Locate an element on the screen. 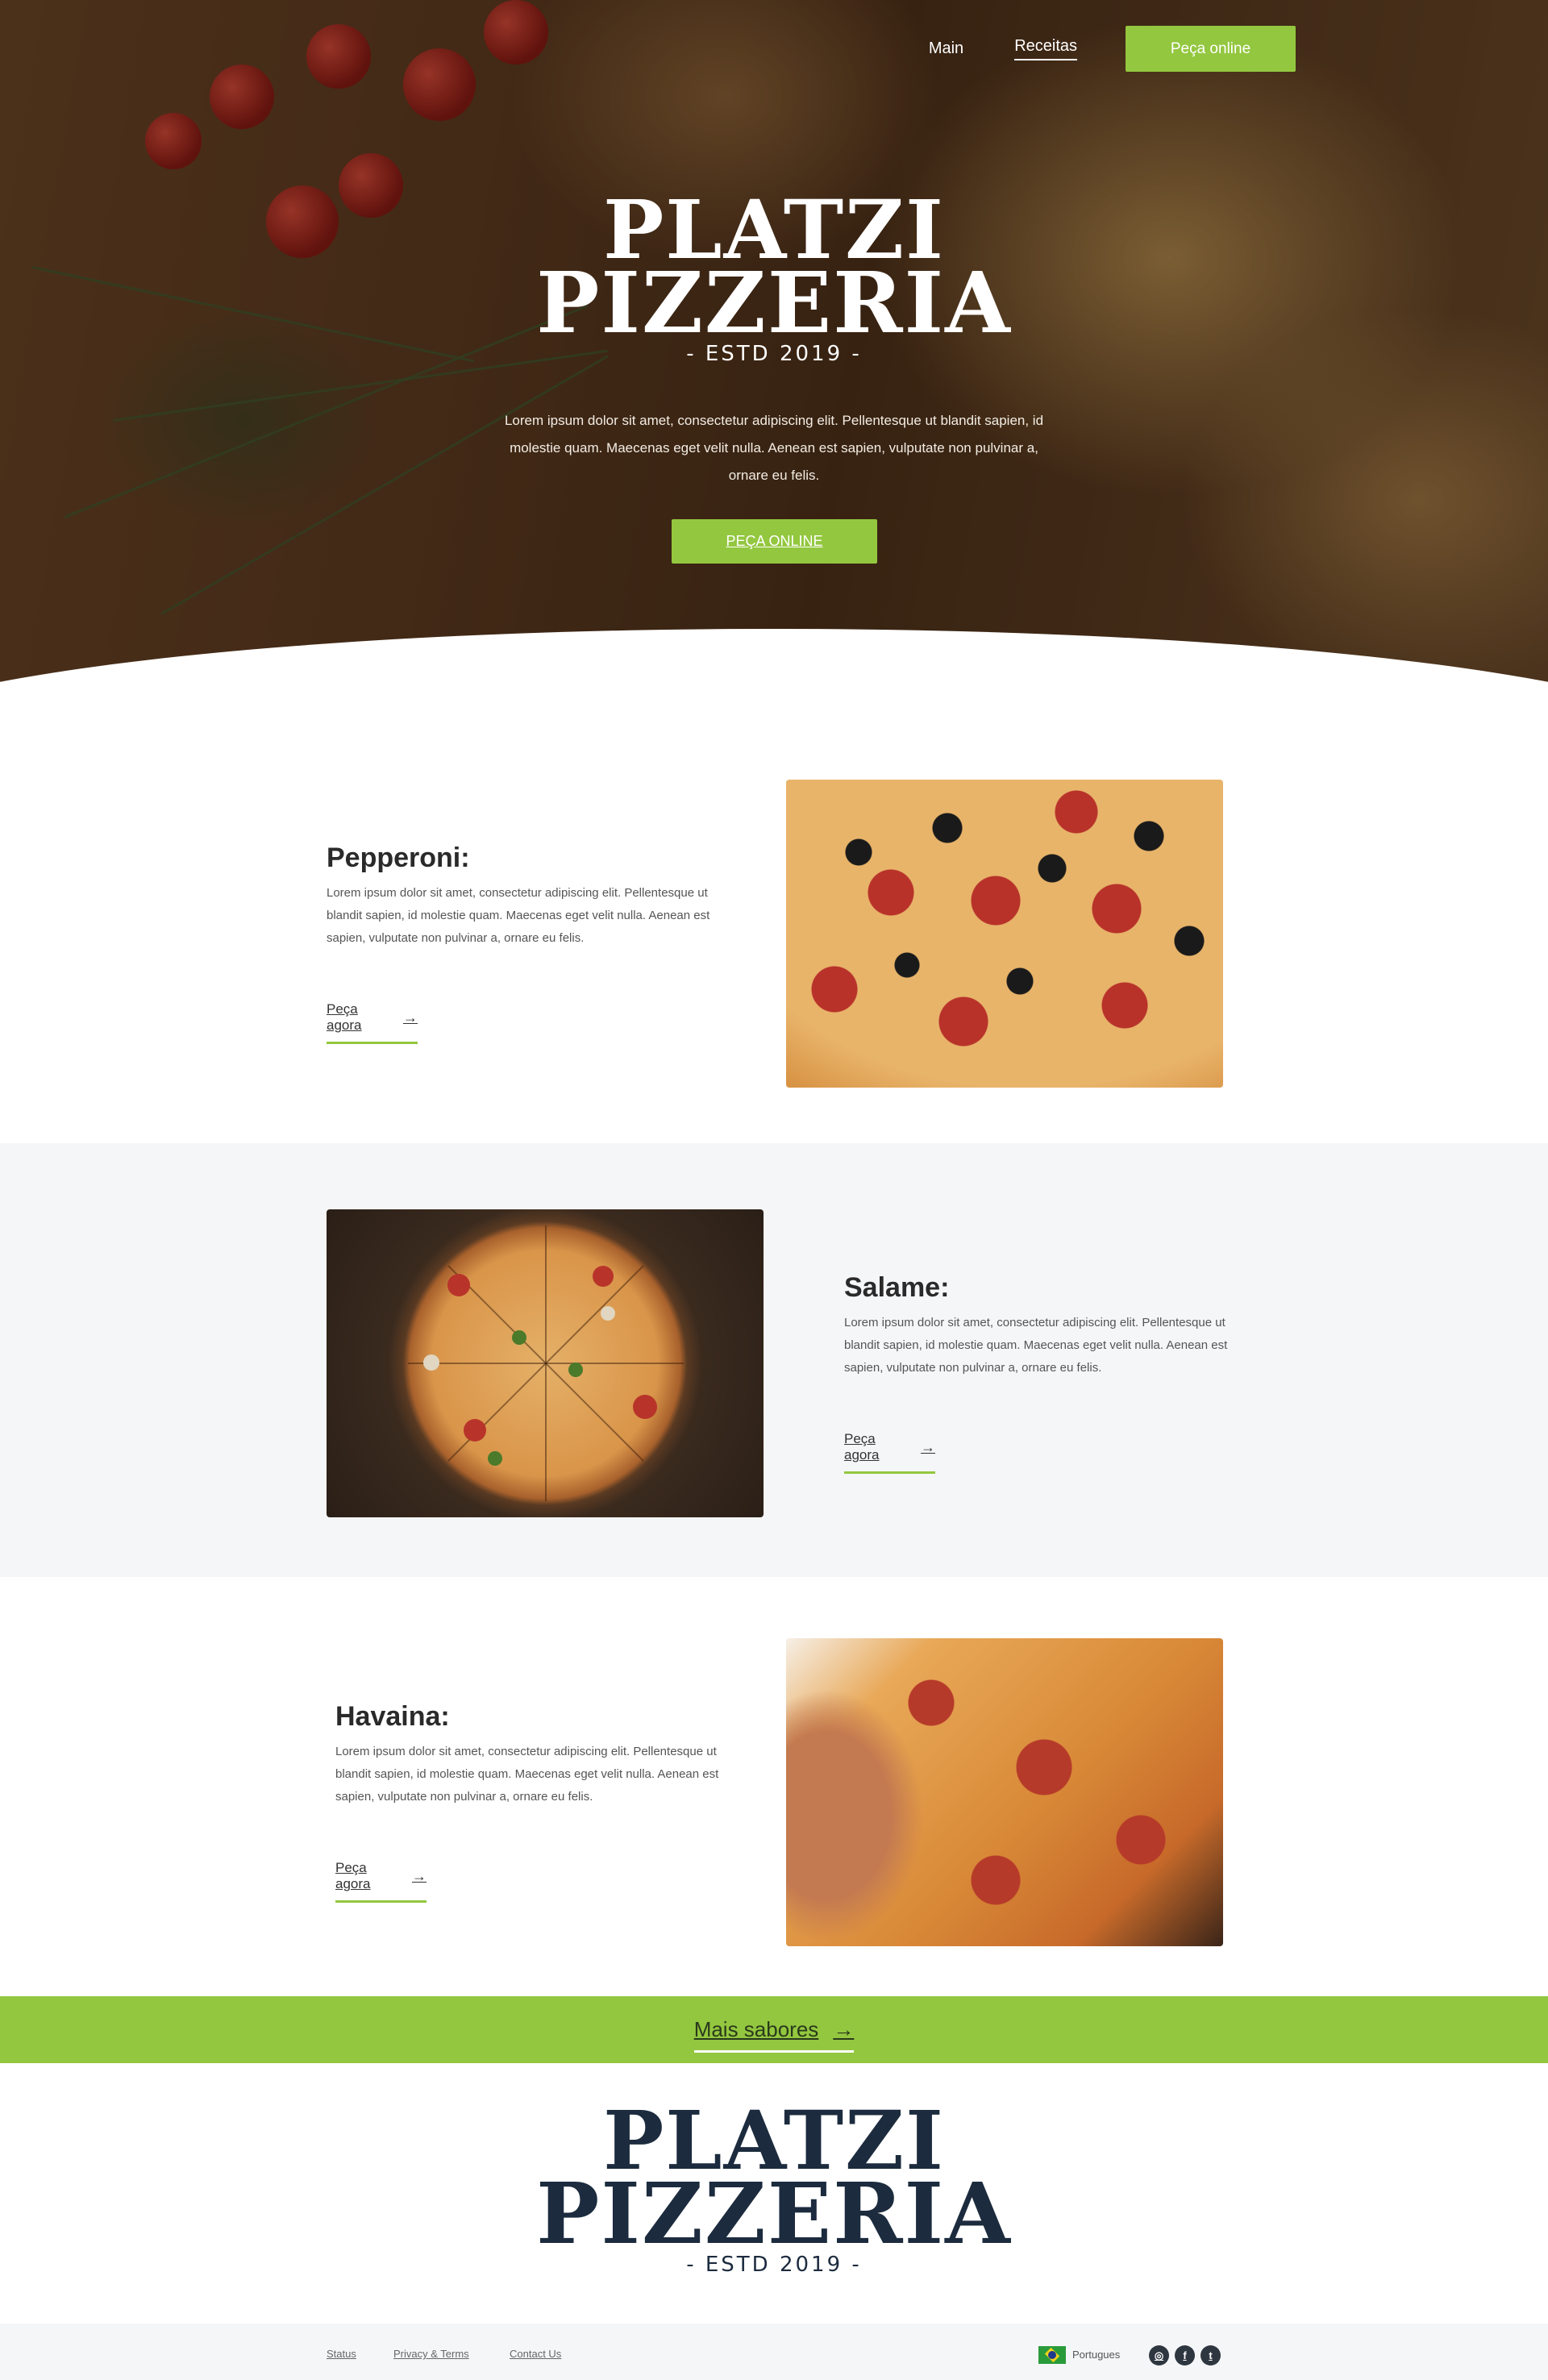 This screenshot has width=1548, height=2380. havaina-pizza-image is located at coordinates (1004, 1792).